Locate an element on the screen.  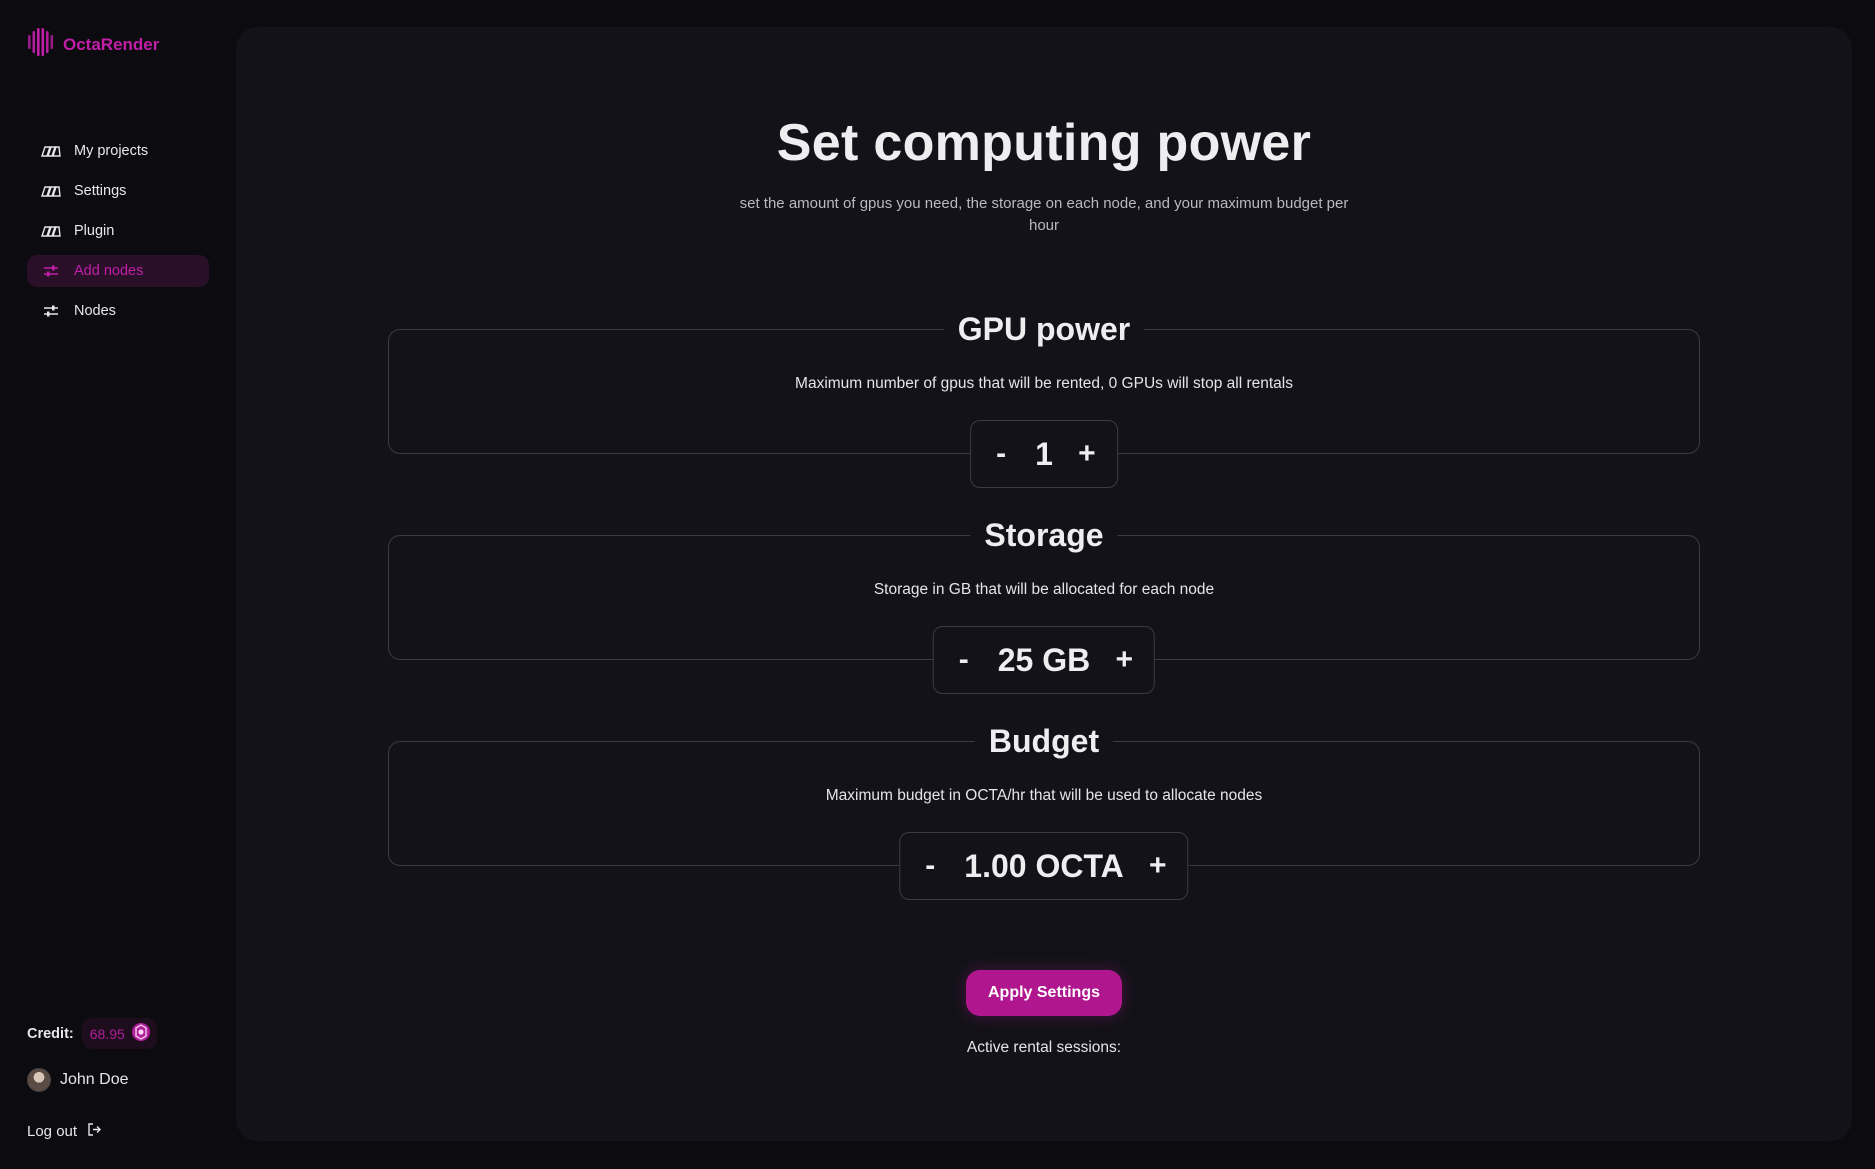
credit: Credit: 68.95 is located at coordinates (92, 1033).